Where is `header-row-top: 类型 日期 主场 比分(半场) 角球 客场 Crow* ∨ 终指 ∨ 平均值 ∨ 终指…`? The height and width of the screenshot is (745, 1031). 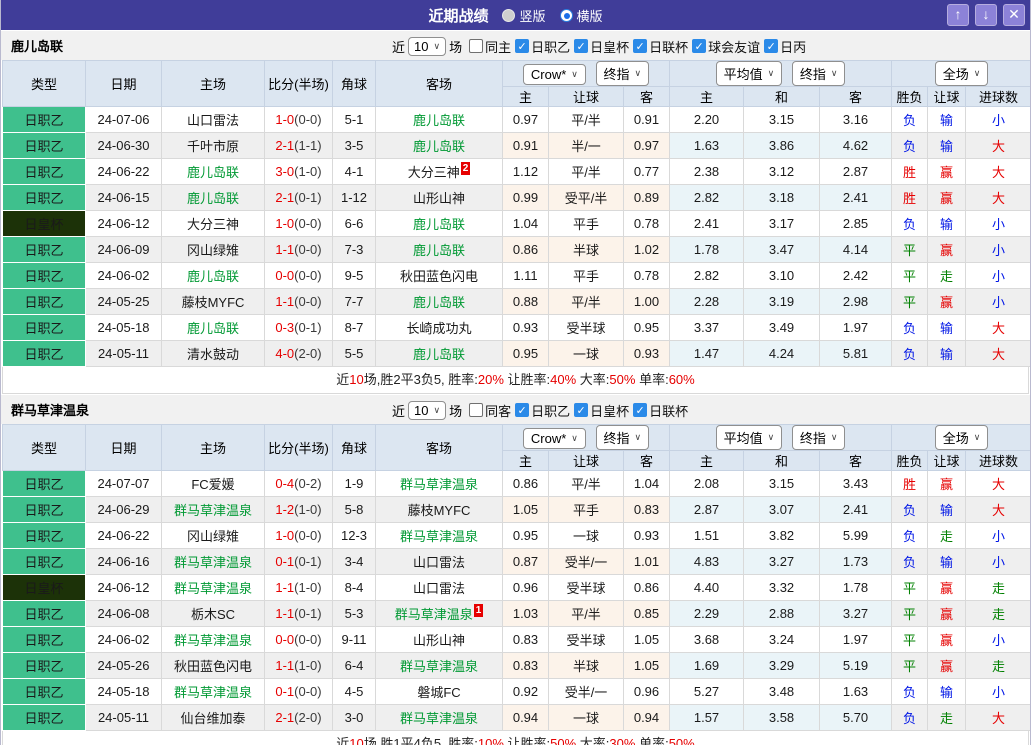 header-row-top: 类型 日期 主场 比分(半场) 角球 客场 Crow* ∨ 终指 ∨ 平均值 ∨ 终指… is located at coordinates (516, 447).